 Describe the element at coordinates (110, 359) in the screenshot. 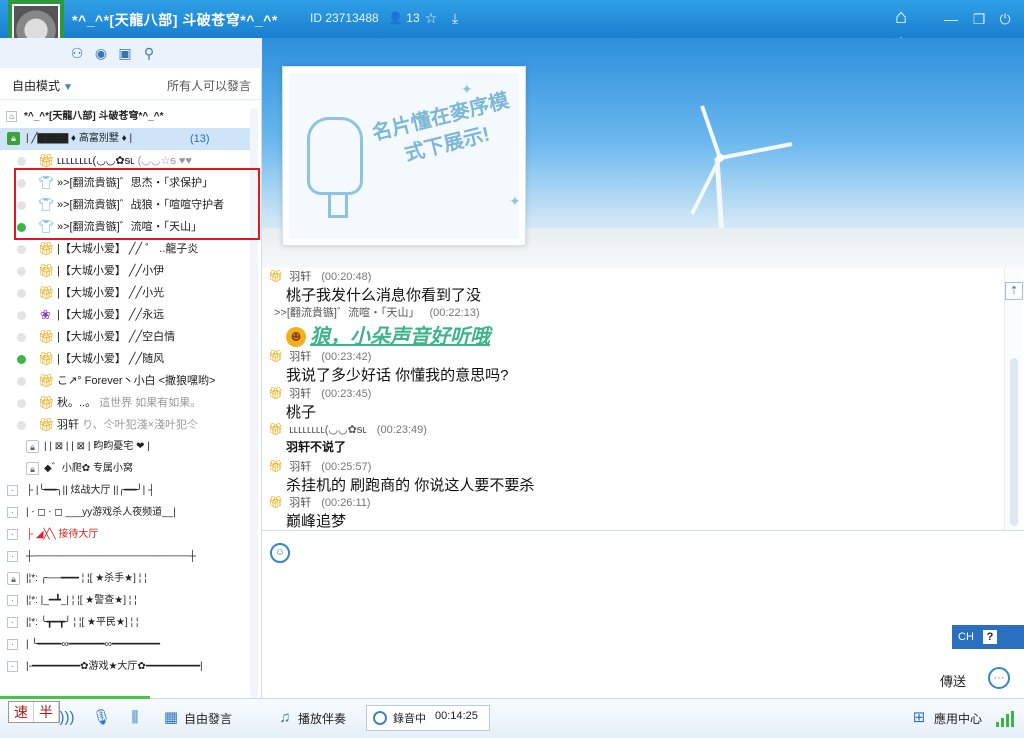

I see `user-name: |【大城小爱】 ╱╱随风` at that location.